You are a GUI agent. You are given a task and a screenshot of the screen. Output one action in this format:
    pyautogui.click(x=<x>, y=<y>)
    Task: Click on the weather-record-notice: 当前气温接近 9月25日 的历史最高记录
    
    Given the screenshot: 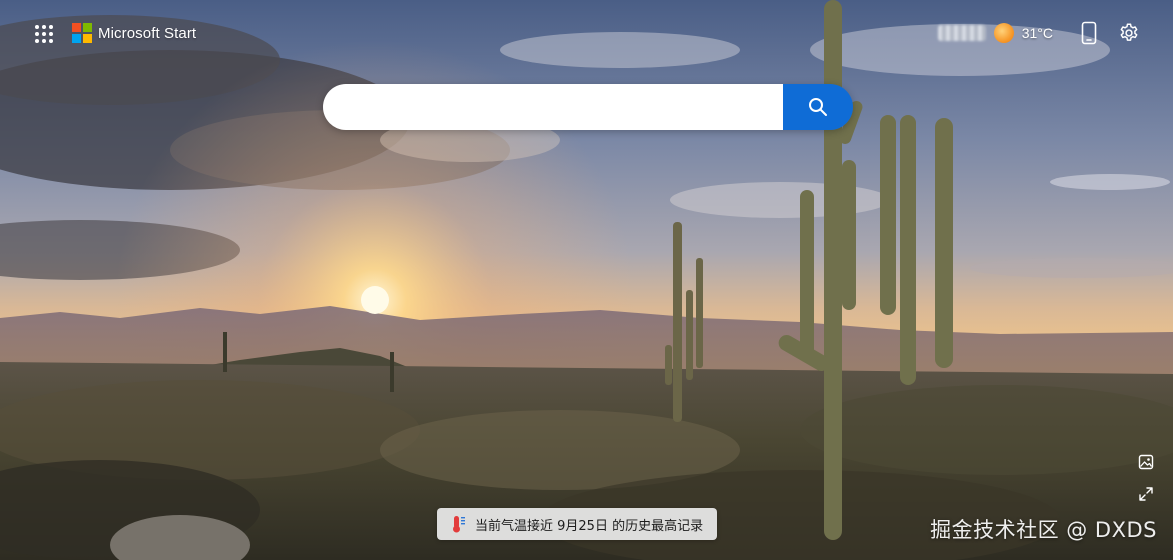 What is the action you would take?
    pyautogui.click(x=577, y=524)
    